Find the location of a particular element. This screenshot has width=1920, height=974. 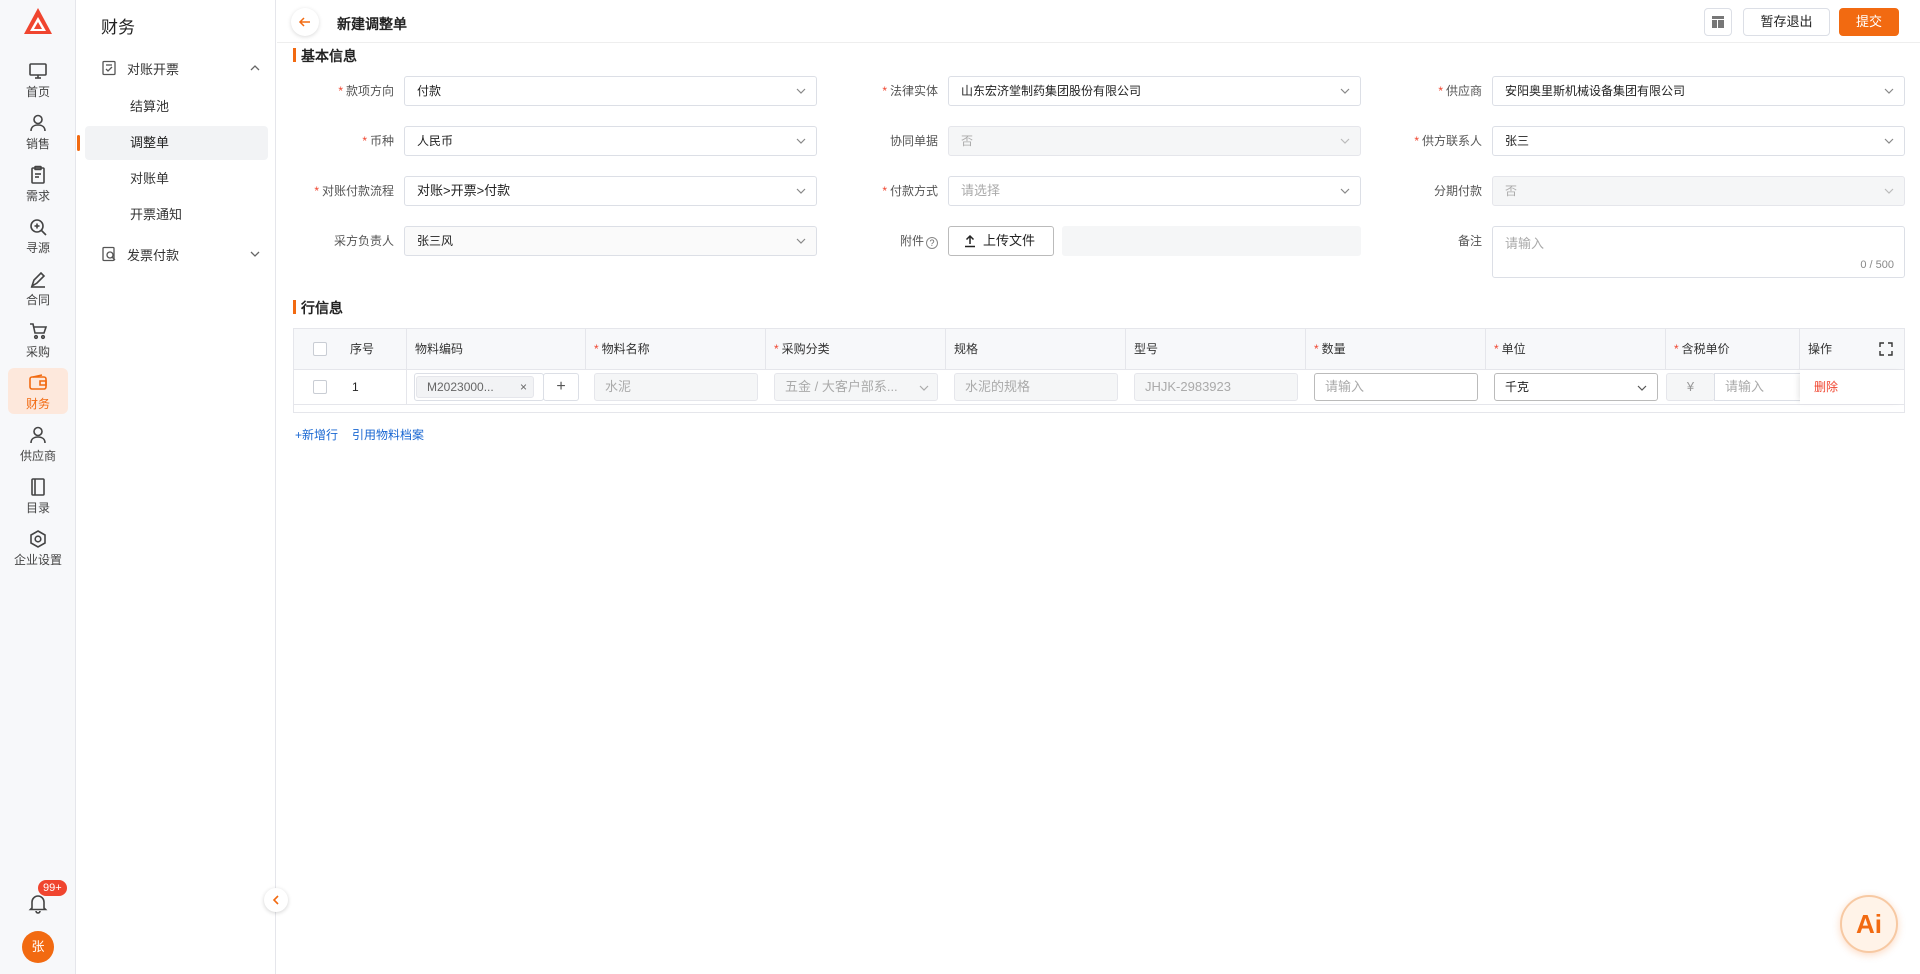

rail-item-label: 企业设置 is located at coordinates (37, 560).